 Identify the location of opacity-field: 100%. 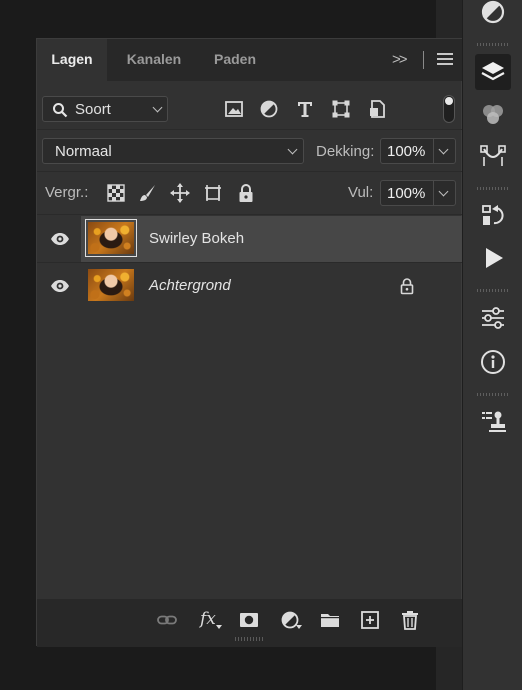
(418, 151).